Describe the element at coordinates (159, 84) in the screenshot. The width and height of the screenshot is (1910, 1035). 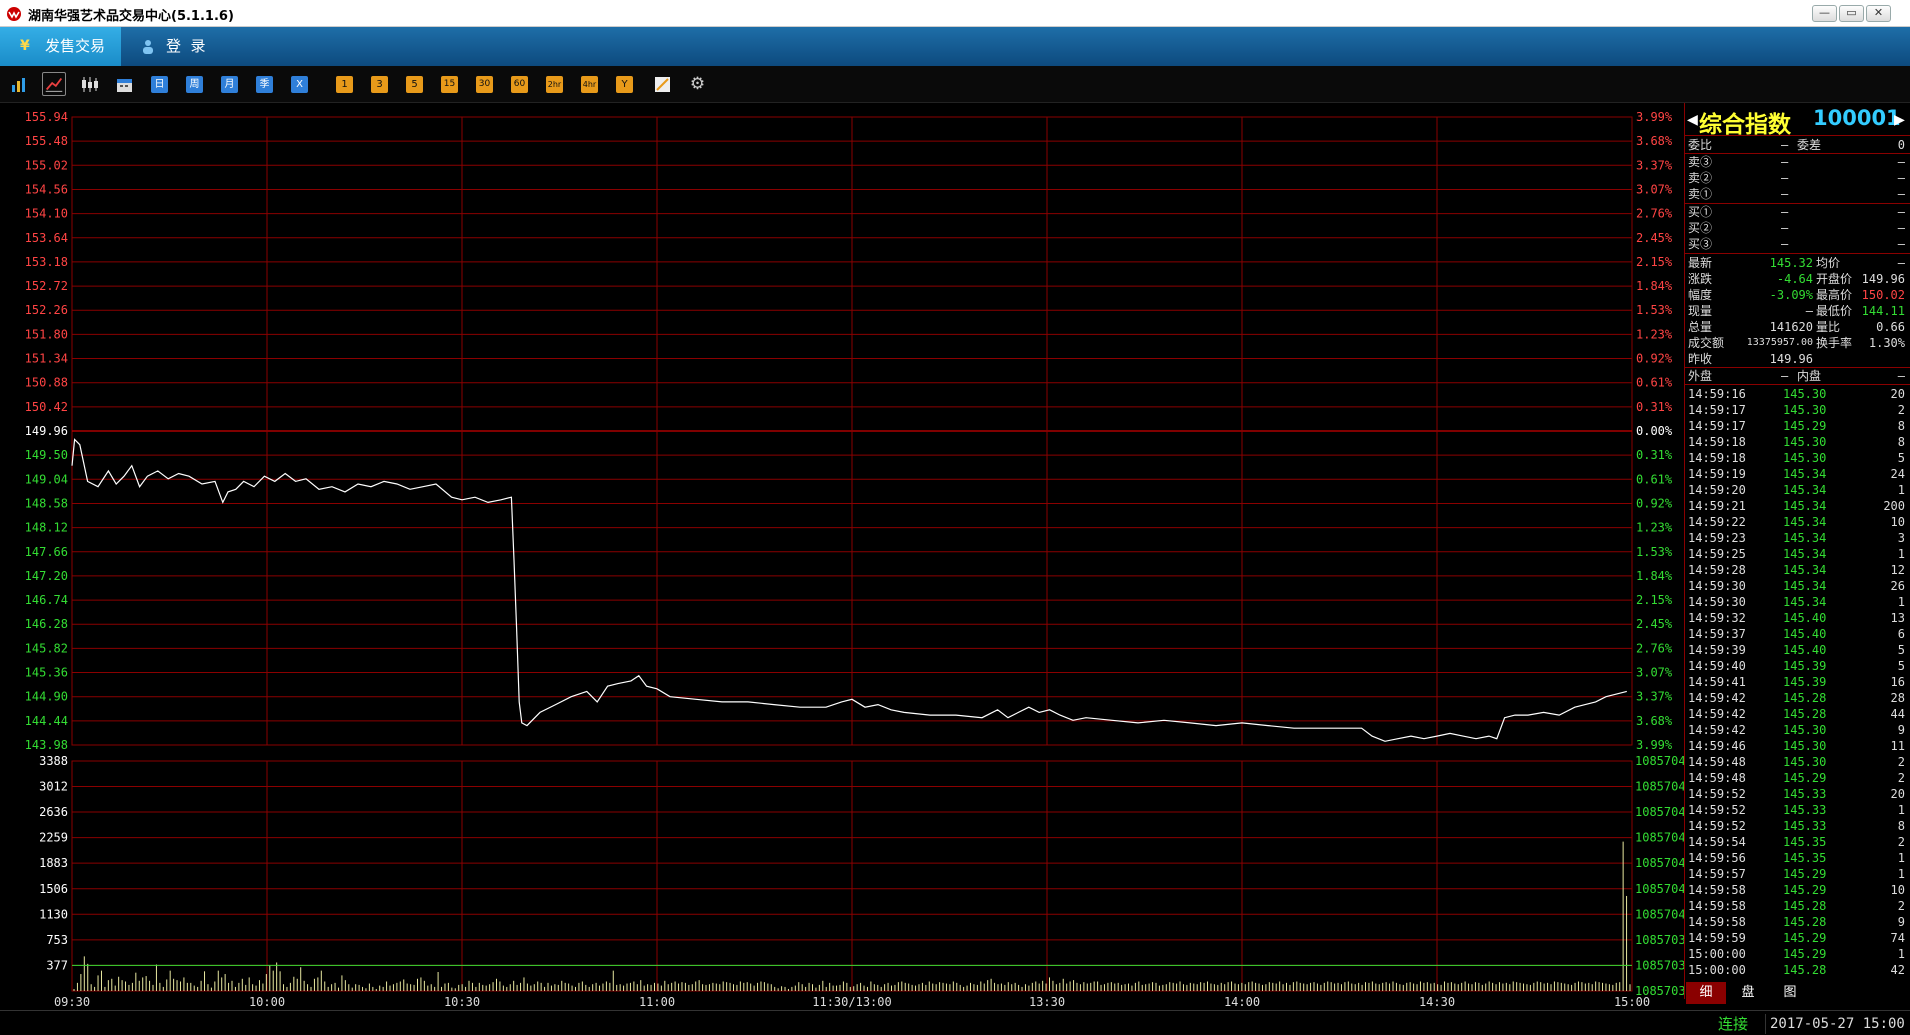
I see `period-day-button: 日` at that location.